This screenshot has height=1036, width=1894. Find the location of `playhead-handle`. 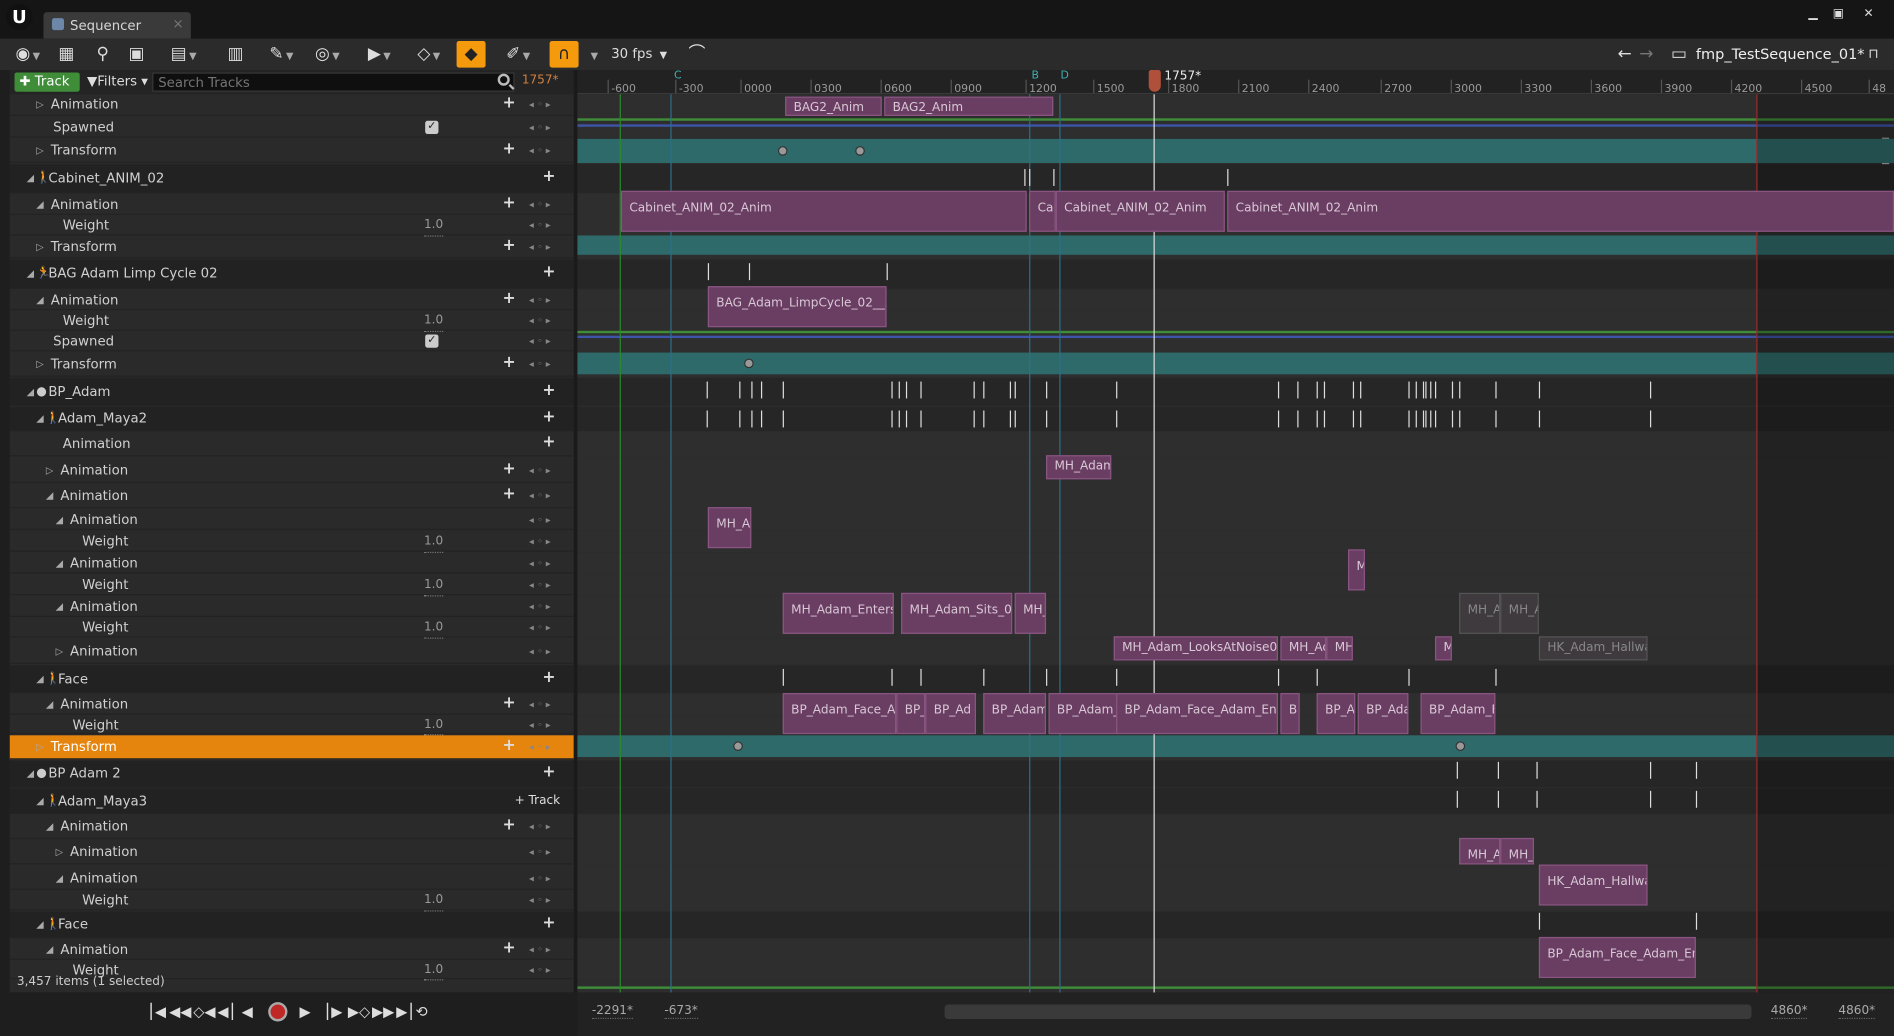

playhead-handle is located at coordinates (1154, 81).